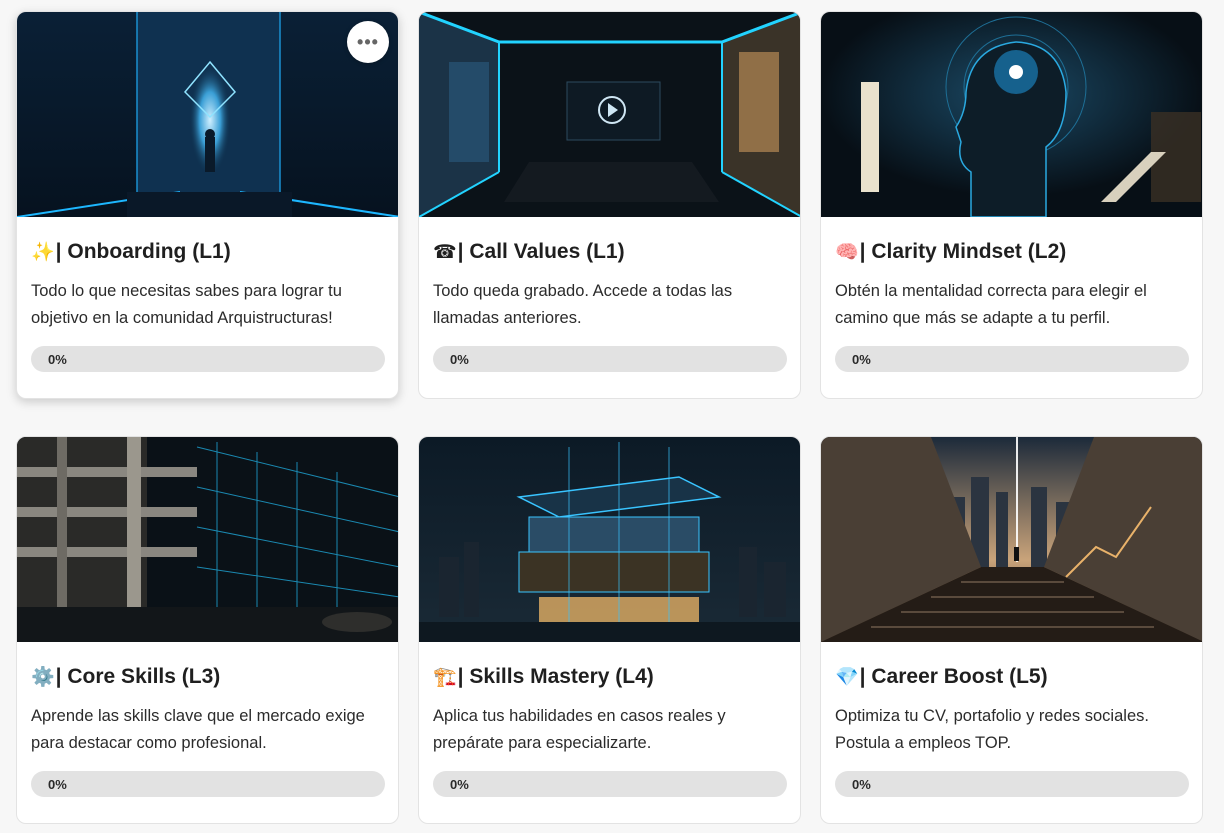 Image resolution: width=1224 pixels, height=833 pixels. Describe the element at coordinates (963, 251) in the screenshot. I see `course-title-text: | Clarity Mindset (L2)` at that location.